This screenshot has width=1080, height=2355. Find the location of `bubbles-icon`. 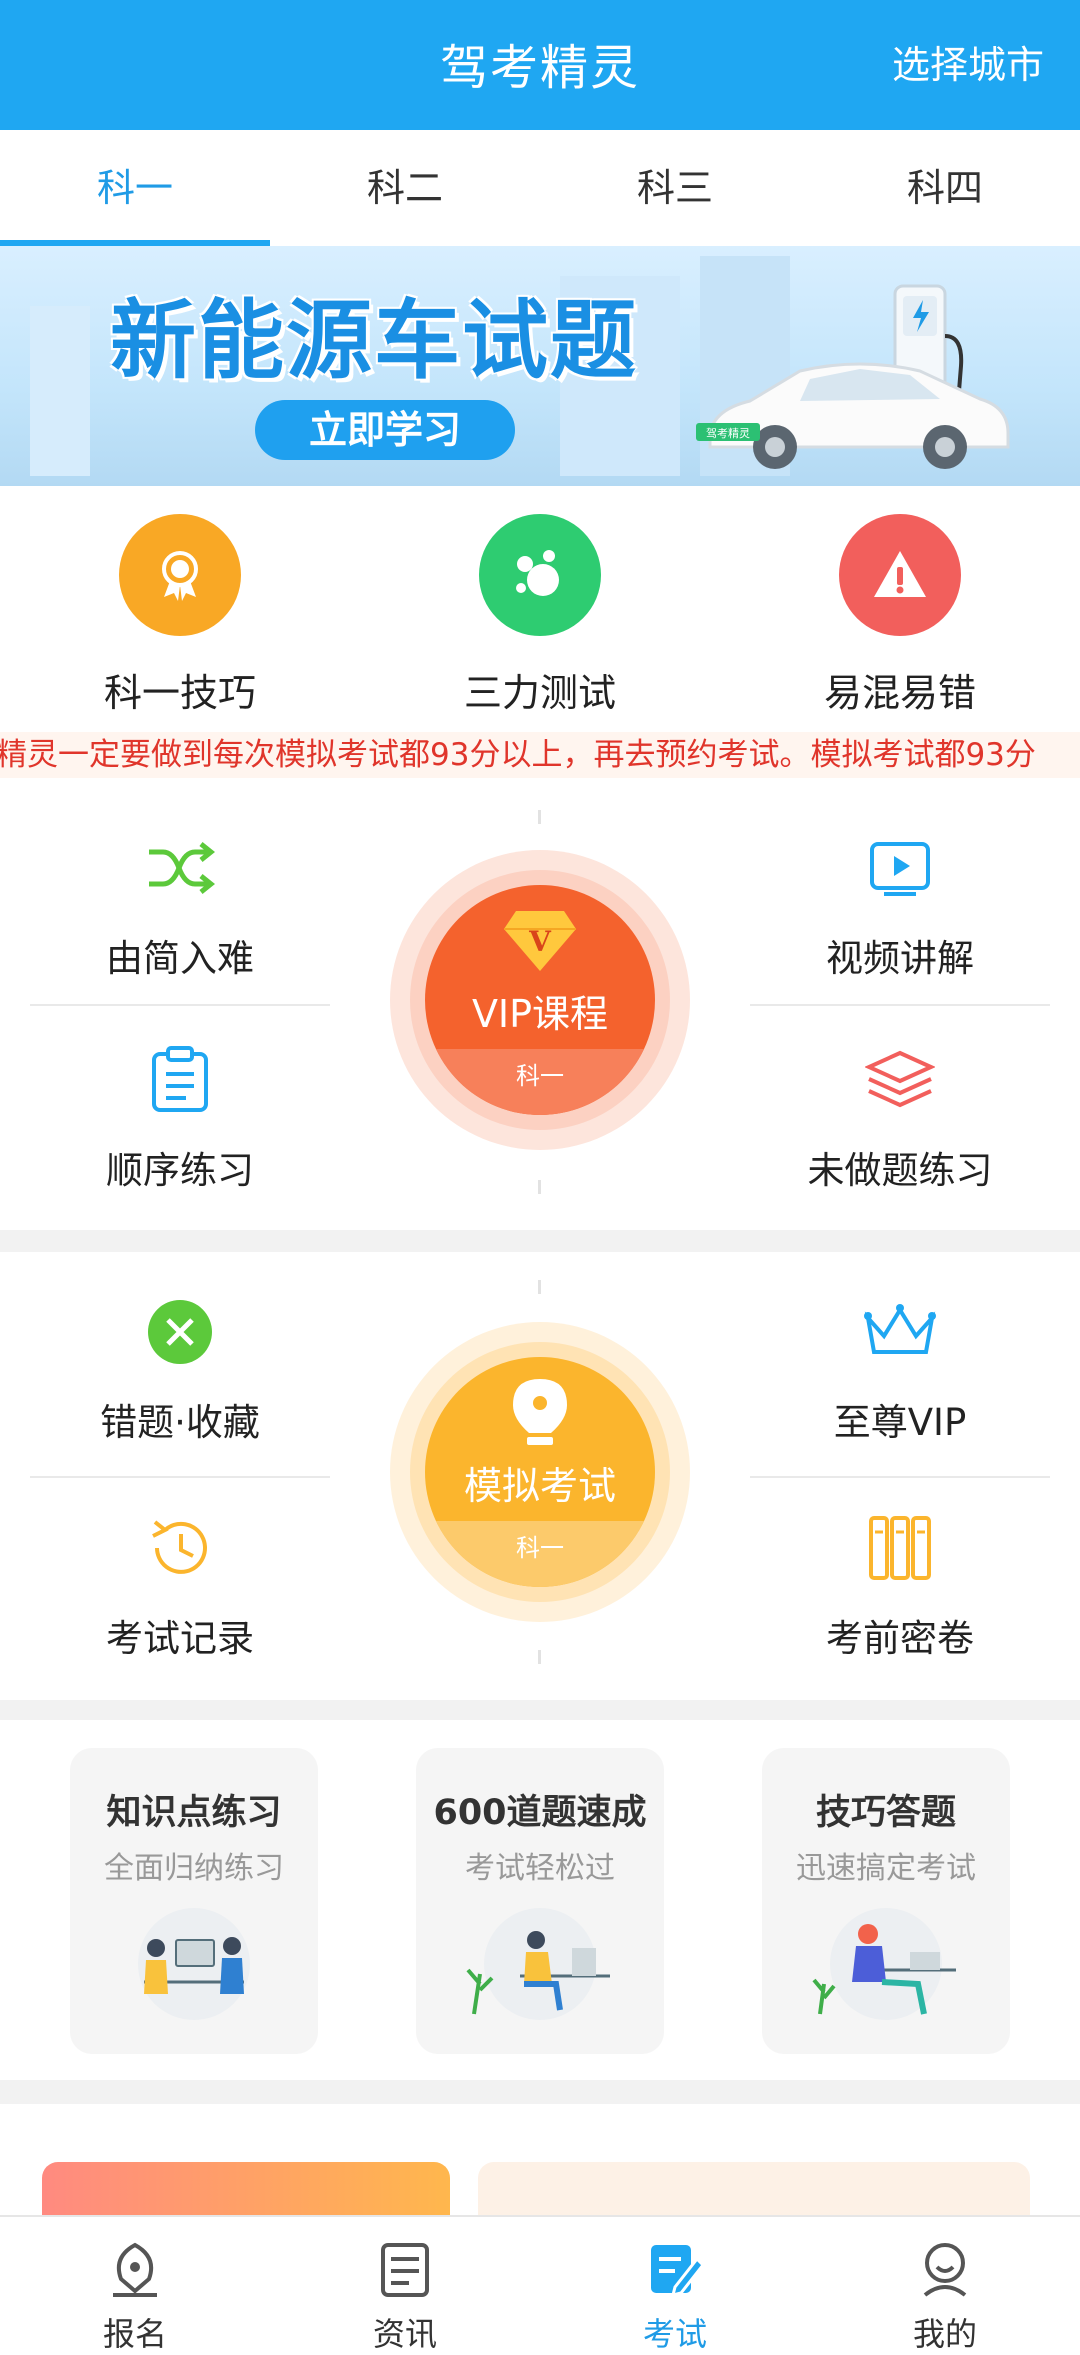

bubbles-icon is located at coordinates (540, 575).